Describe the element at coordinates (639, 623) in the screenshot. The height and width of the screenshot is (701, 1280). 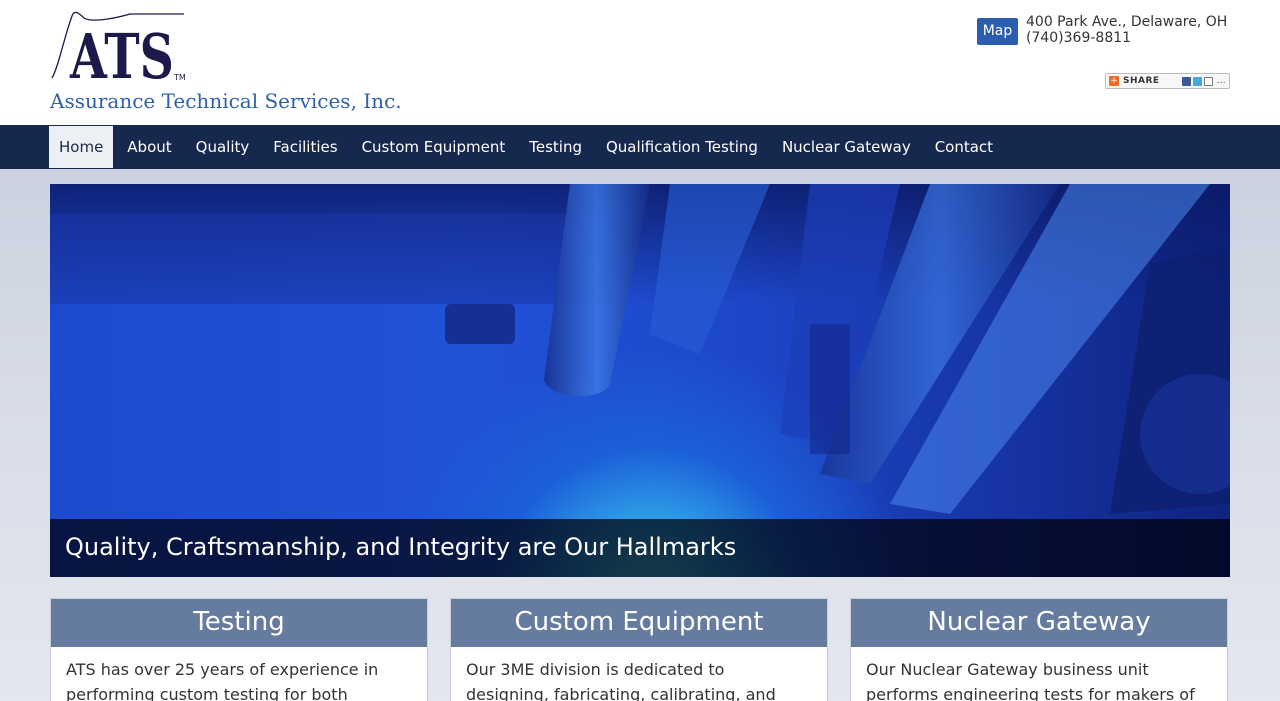
I see `card-title: Custom Equipment` at that location.